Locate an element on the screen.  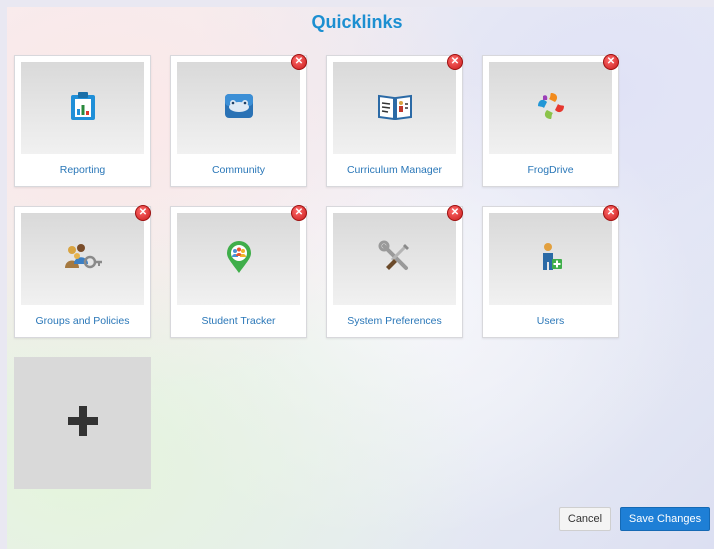
tile-label: System Preferences is located at coordinates (394, 321).